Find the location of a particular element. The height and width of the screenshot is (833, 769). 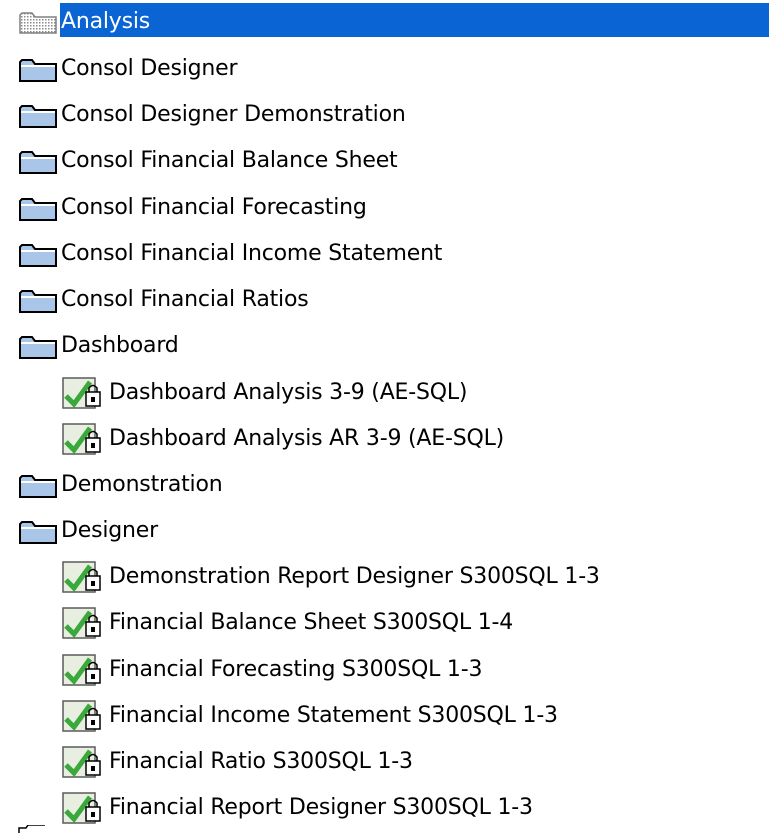

tree-item-label: Consol Financial Ratios is located at coordinates (185, 299).